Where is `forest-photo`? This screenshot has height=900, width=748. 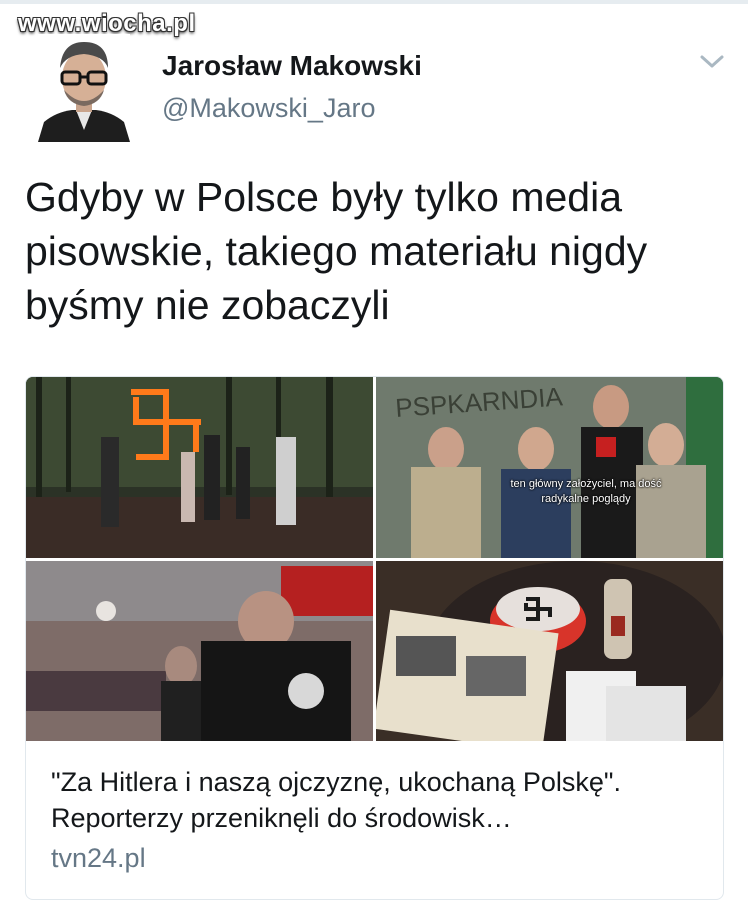 forest-photo is located at coordinates (199, 467).